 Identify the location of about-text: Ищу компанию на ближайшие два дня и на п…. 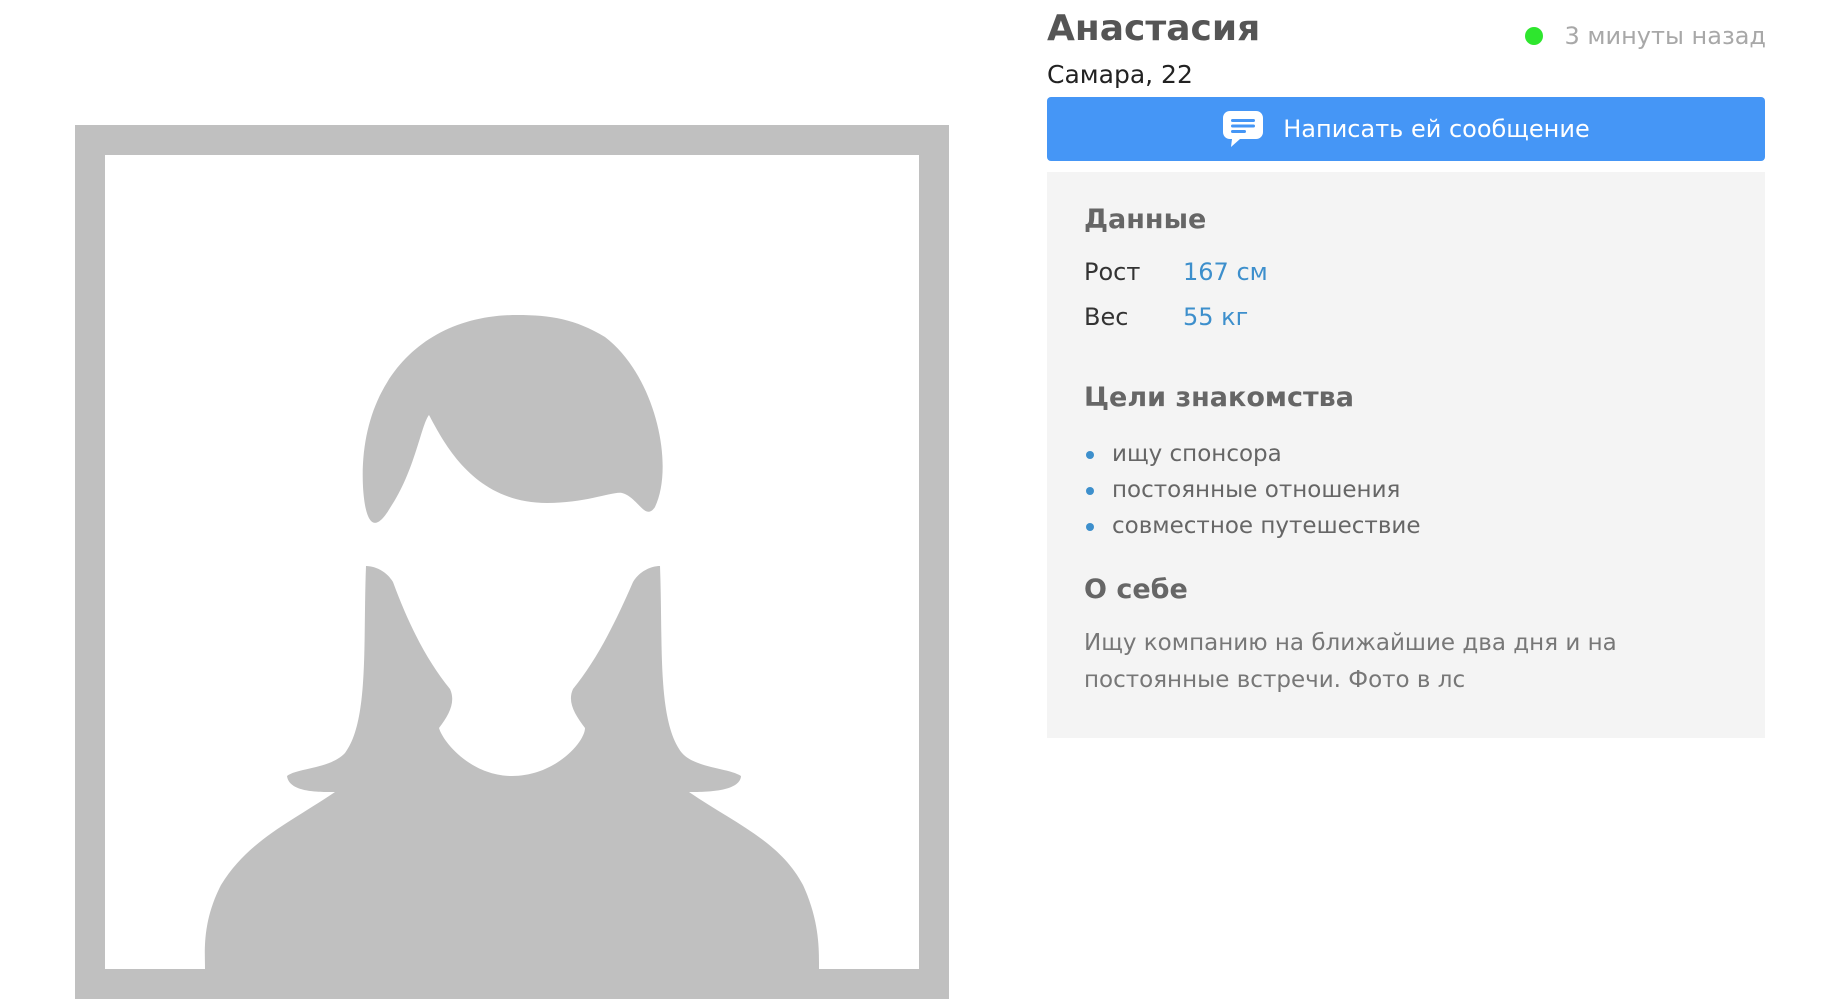
(1350, 661).